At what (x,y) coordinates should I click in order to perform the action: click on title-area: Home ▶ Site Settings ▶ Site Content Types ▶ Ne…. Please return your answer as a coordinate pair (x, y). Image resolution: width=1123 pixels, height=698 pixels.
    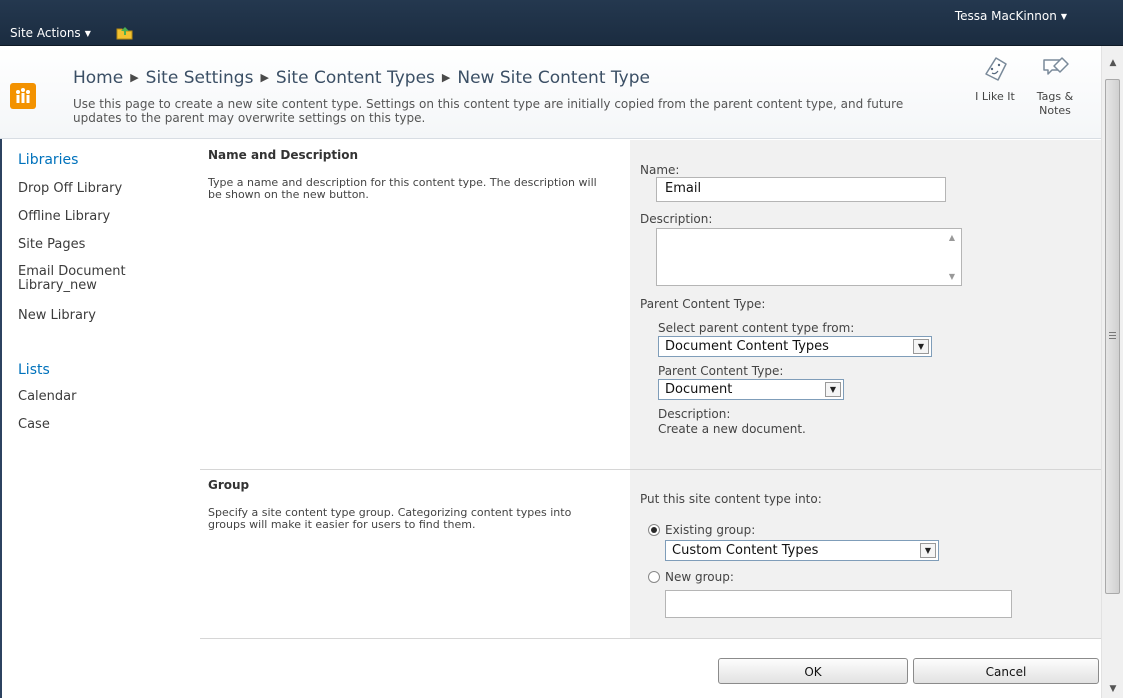
    Looking at the image, I should click on (550, 92).